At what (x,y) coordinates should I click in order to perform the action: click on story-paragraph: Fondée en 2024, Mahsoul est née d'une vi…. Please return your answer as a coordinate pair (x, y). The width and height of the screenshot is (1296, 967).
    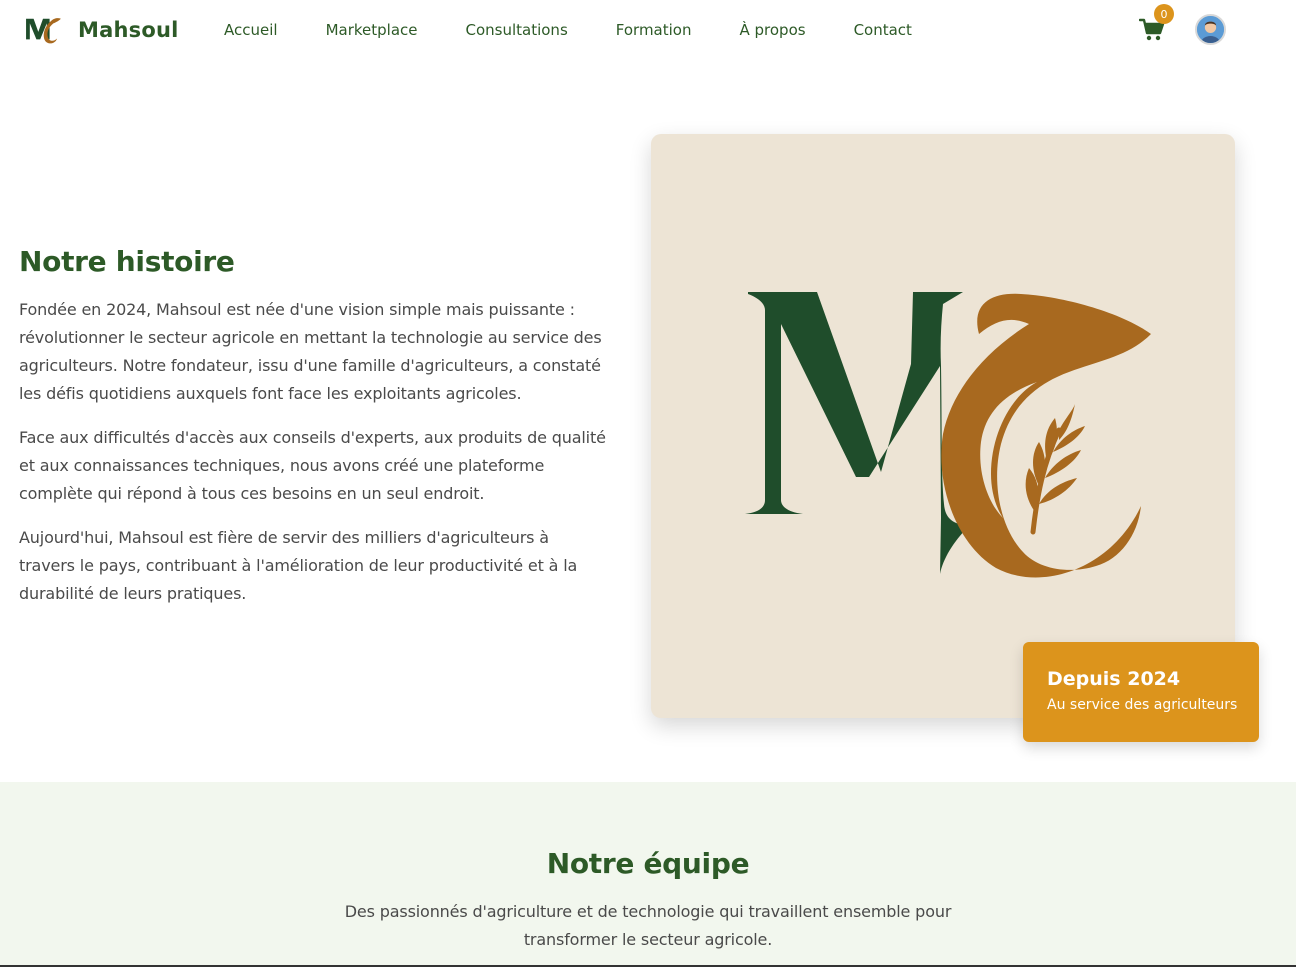
    Looking at the image, I should click on (310, 351).